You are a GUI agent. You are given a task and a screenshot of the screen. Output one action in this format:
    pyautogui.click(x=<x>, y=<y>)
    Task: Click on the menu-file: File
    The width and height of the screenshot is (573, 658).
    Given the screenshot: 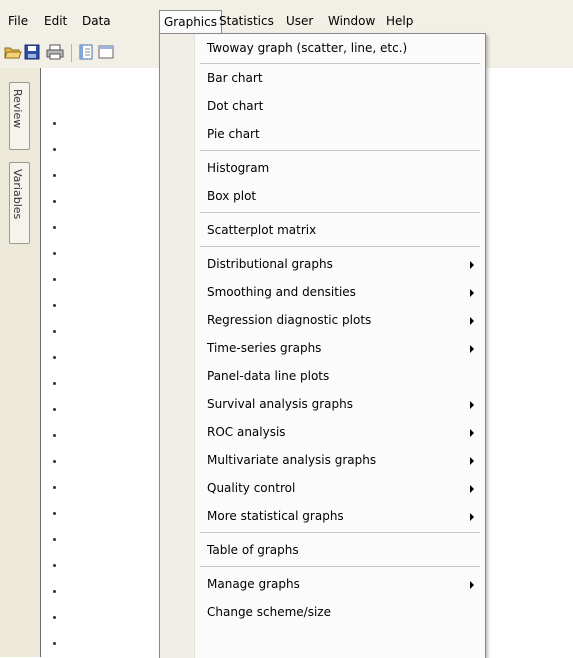 What is the action you would take?
    pyautogui.click(x=18, y=21)
    